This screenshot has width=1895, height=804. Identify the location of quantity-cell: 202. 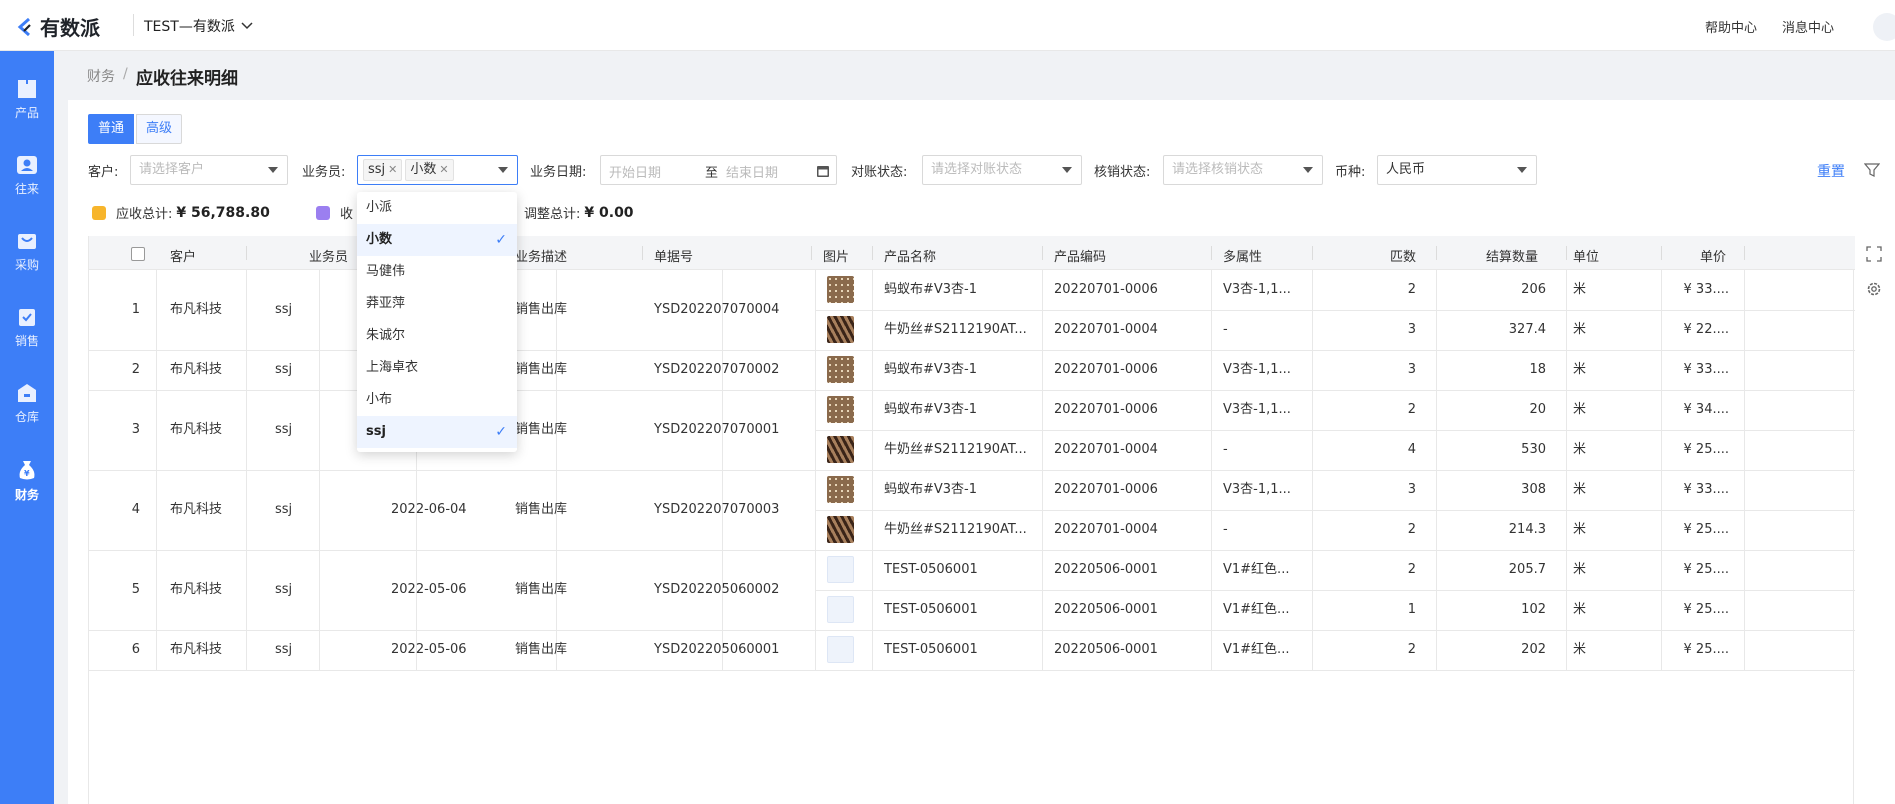
(1533, 649).